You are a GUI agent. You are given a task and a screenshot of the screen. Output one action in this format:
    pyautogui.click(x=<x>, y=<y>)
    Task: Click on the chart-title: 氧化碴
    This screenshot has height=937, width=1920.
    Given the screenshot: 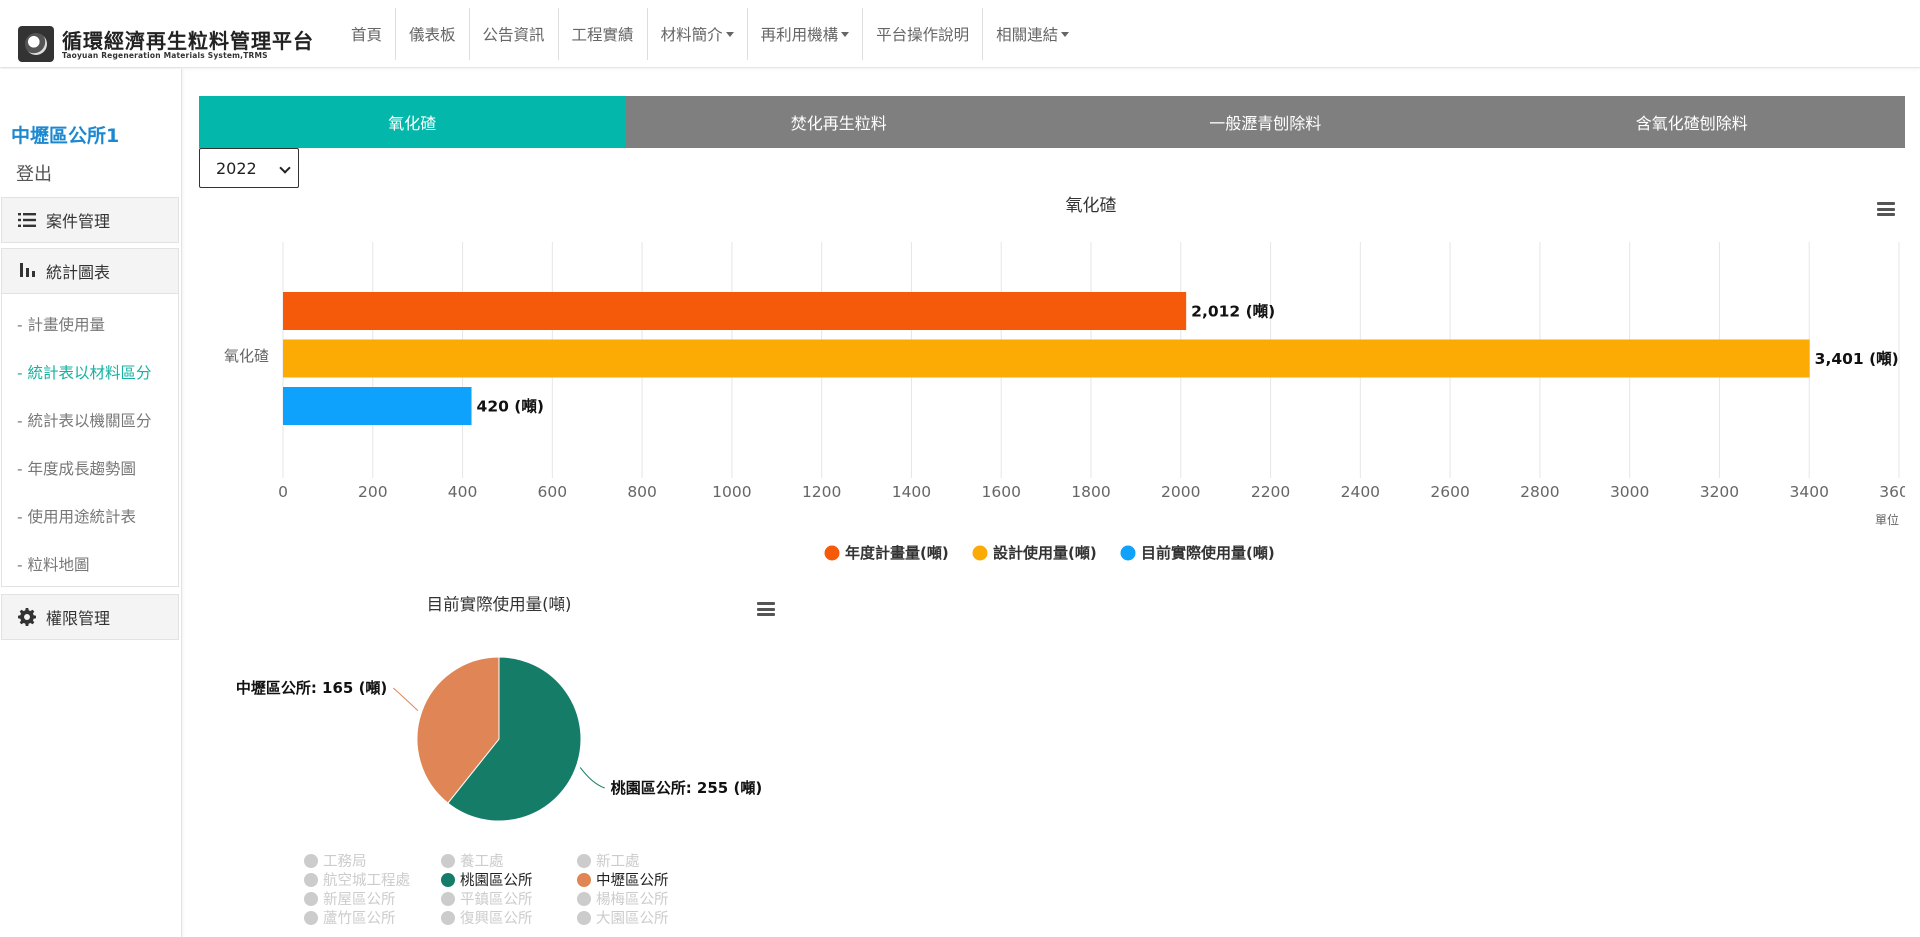 What is the action you would take?
    pyautogui.click(x=1091, y=206)
    